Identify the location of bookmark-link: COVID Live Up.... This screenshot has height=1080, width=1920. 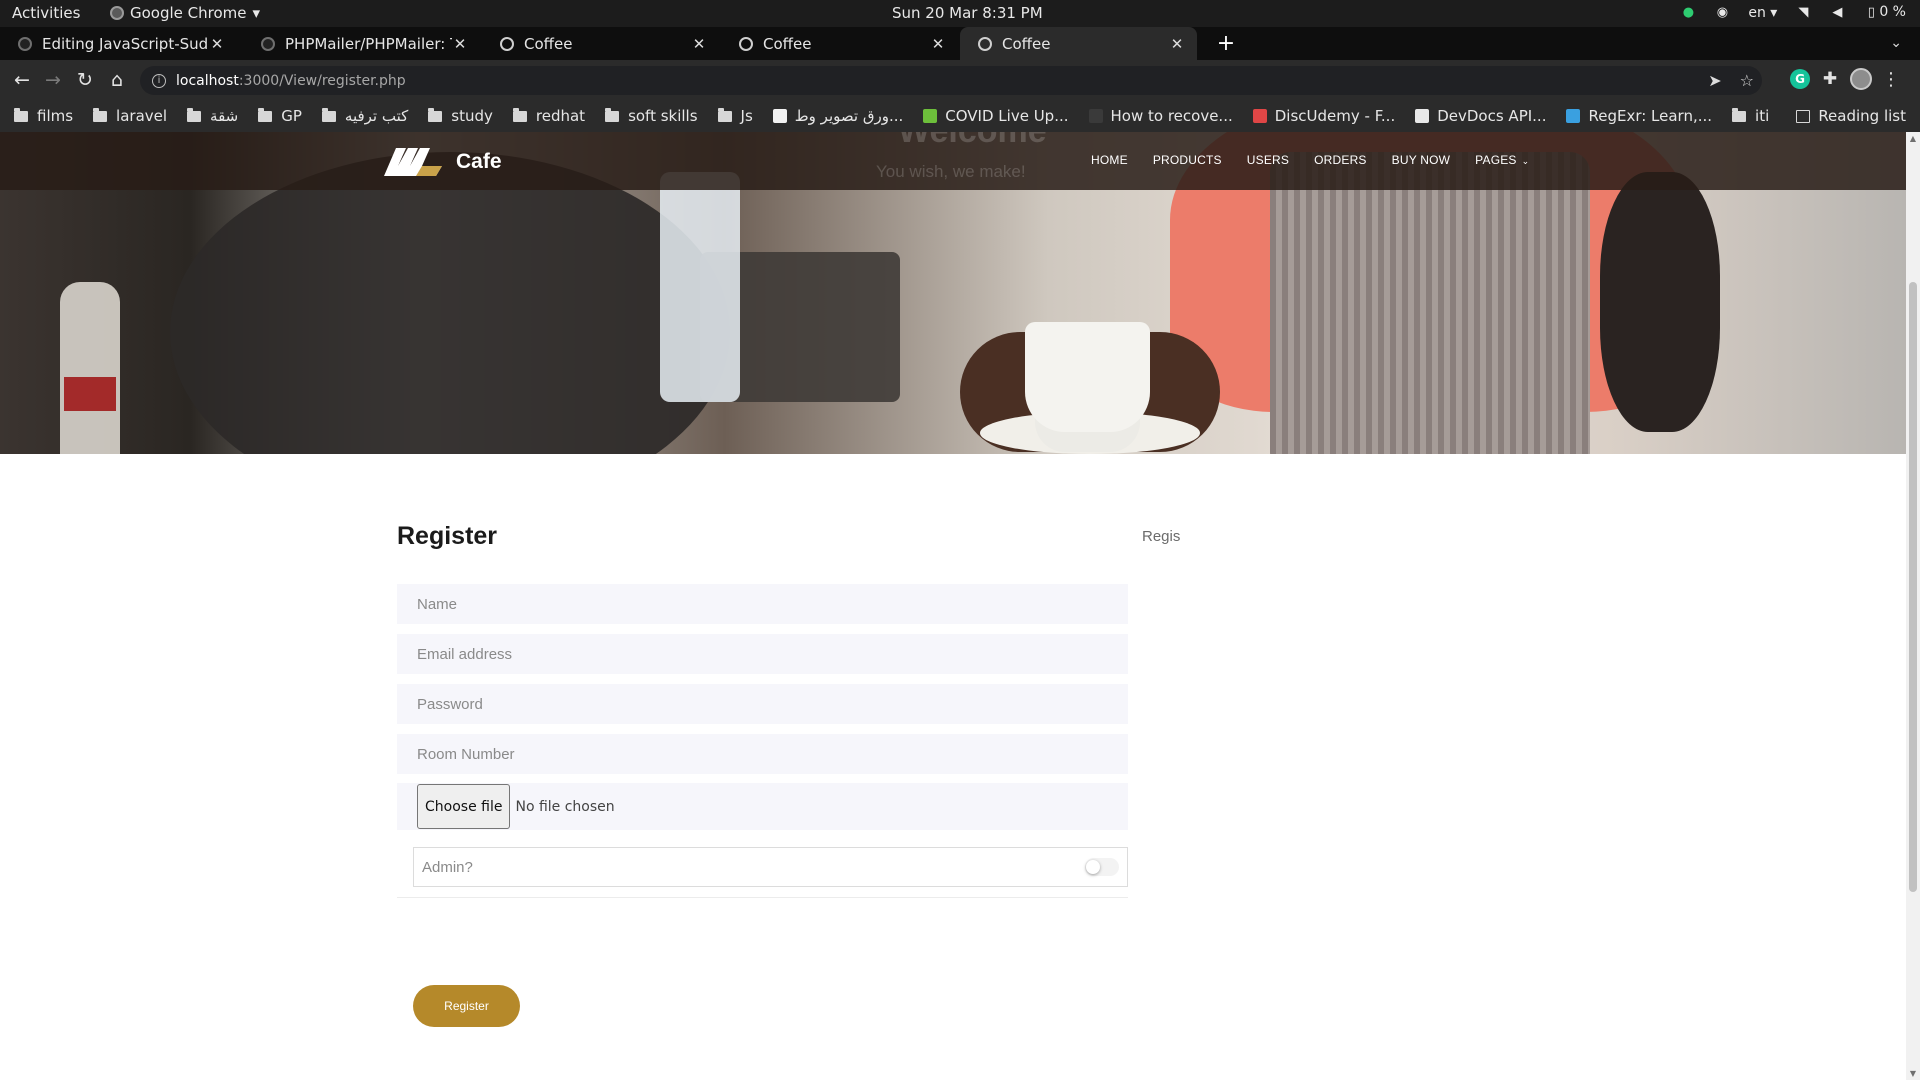
(996, 116).